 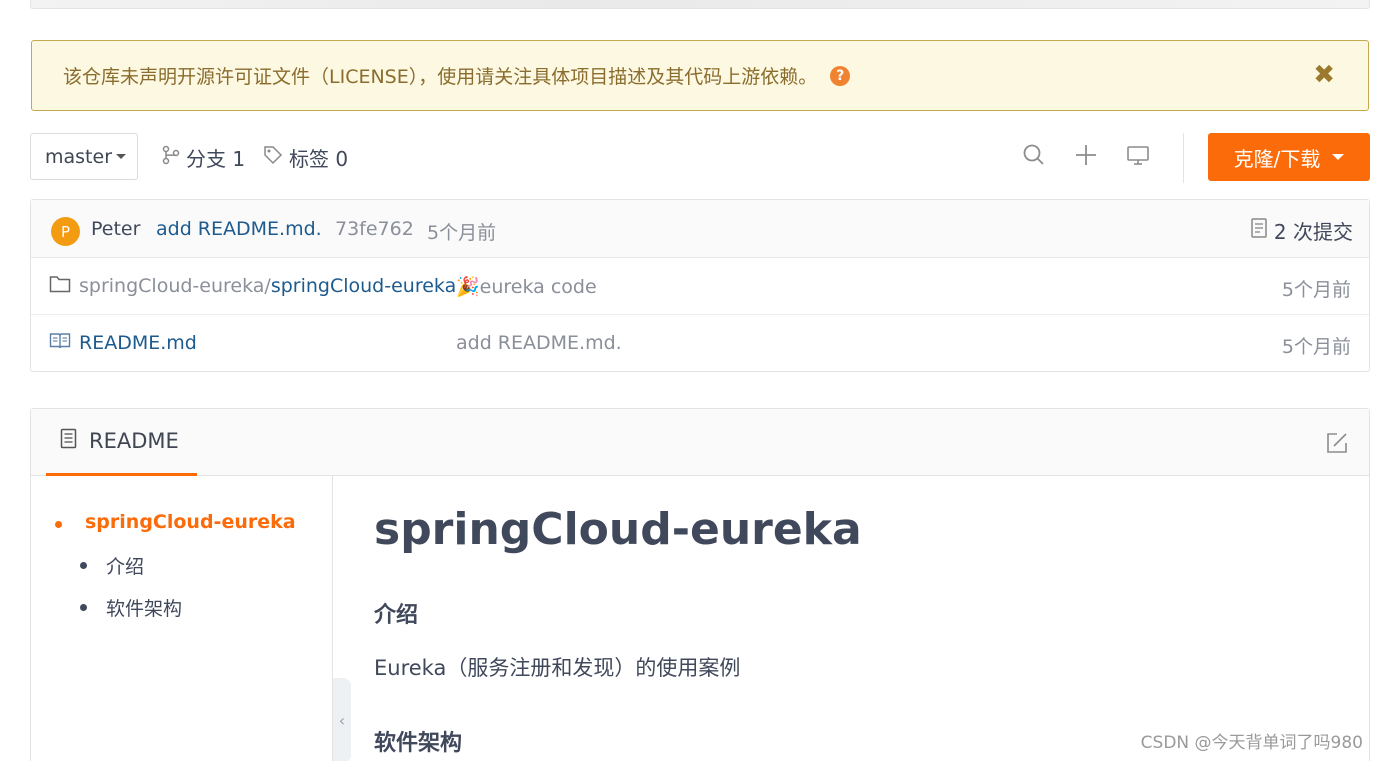 What do you see at coordinates (273, 157) in the screenshot?
I see `tag-icon` at bounding box center [273, 157].